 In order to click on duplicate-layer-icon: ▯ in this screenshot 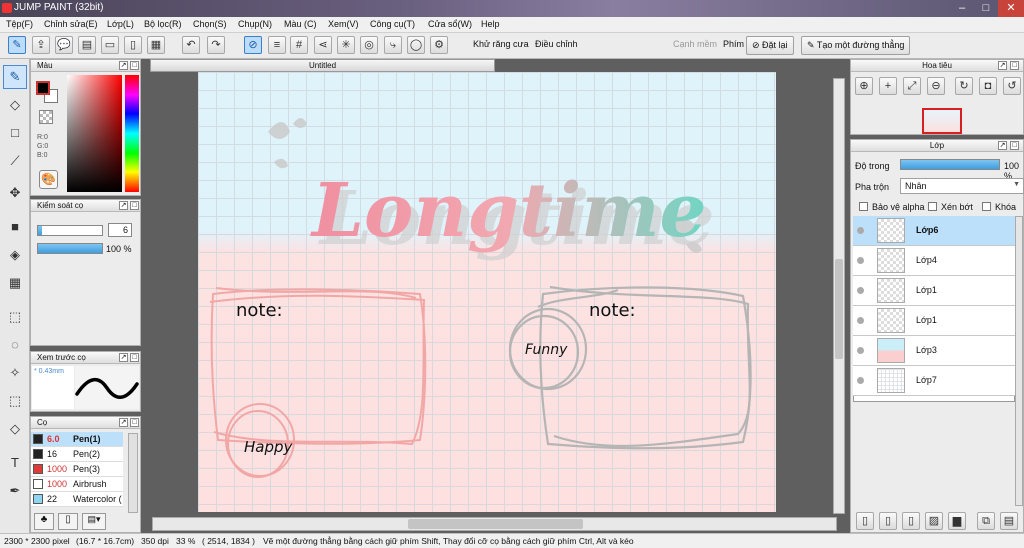, I will do `click(911, 521)`.